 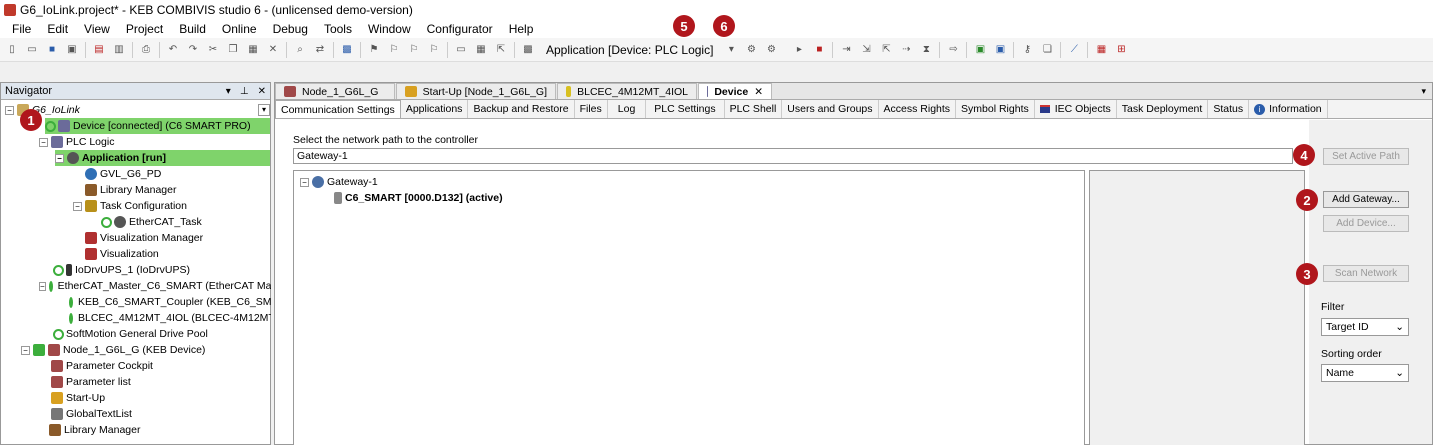 What do you see at coordinates (121, 270) in the screenshot?
I see `tree-item-iodrvups: IoDrvUPS_1 (IoDrvUPS)` at bounding box center [121, 270].